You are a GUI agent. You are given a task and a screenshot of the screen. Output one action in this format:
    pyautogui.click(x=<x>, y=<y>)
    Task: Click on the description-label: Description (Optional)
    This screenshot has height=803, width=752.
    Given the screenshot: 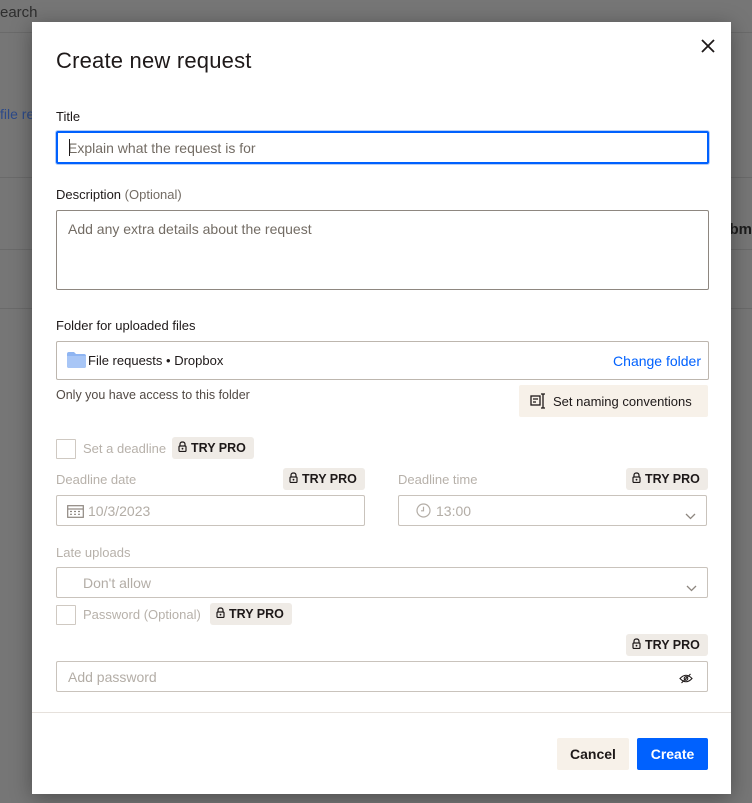 What is the action you would take?
    pyautogui.click(x=119, y=194)
    